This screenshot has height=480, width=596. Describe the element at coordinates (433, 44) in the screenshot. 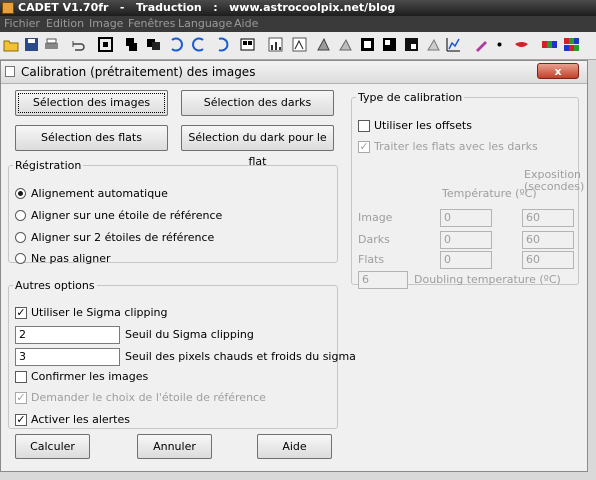

I see `tool-d-icon` at that location.